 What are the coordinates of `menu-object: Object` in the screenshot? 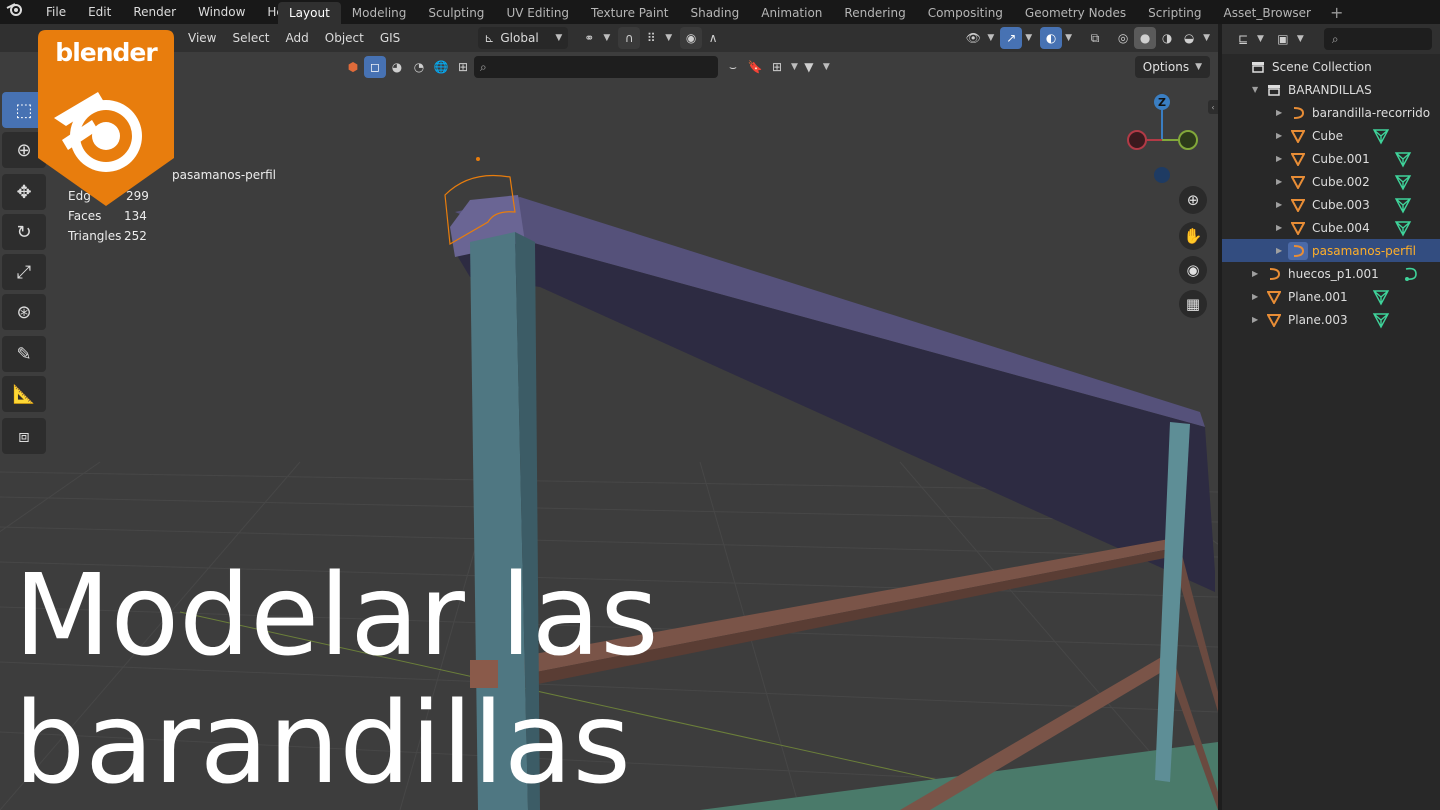 It's located at (344, 38).